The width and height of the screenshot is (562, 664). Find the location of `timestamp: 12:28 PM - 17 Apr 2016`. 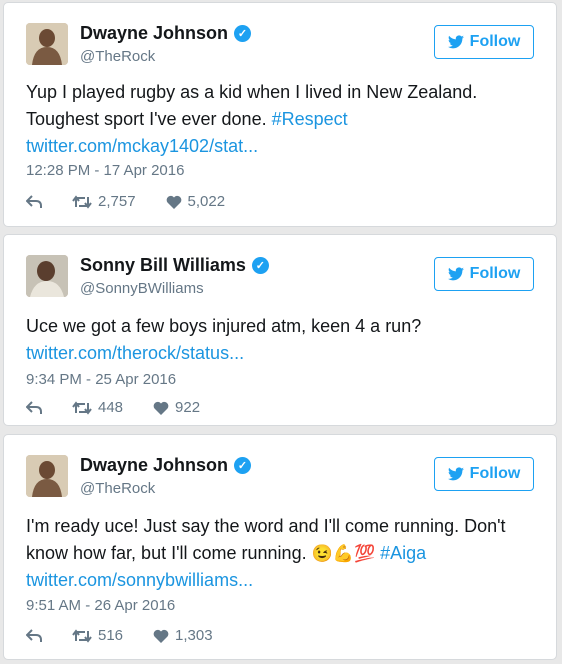

timestamp: 12:28 PM - 17 Apr 2016 is located at coordinates (105, 170).